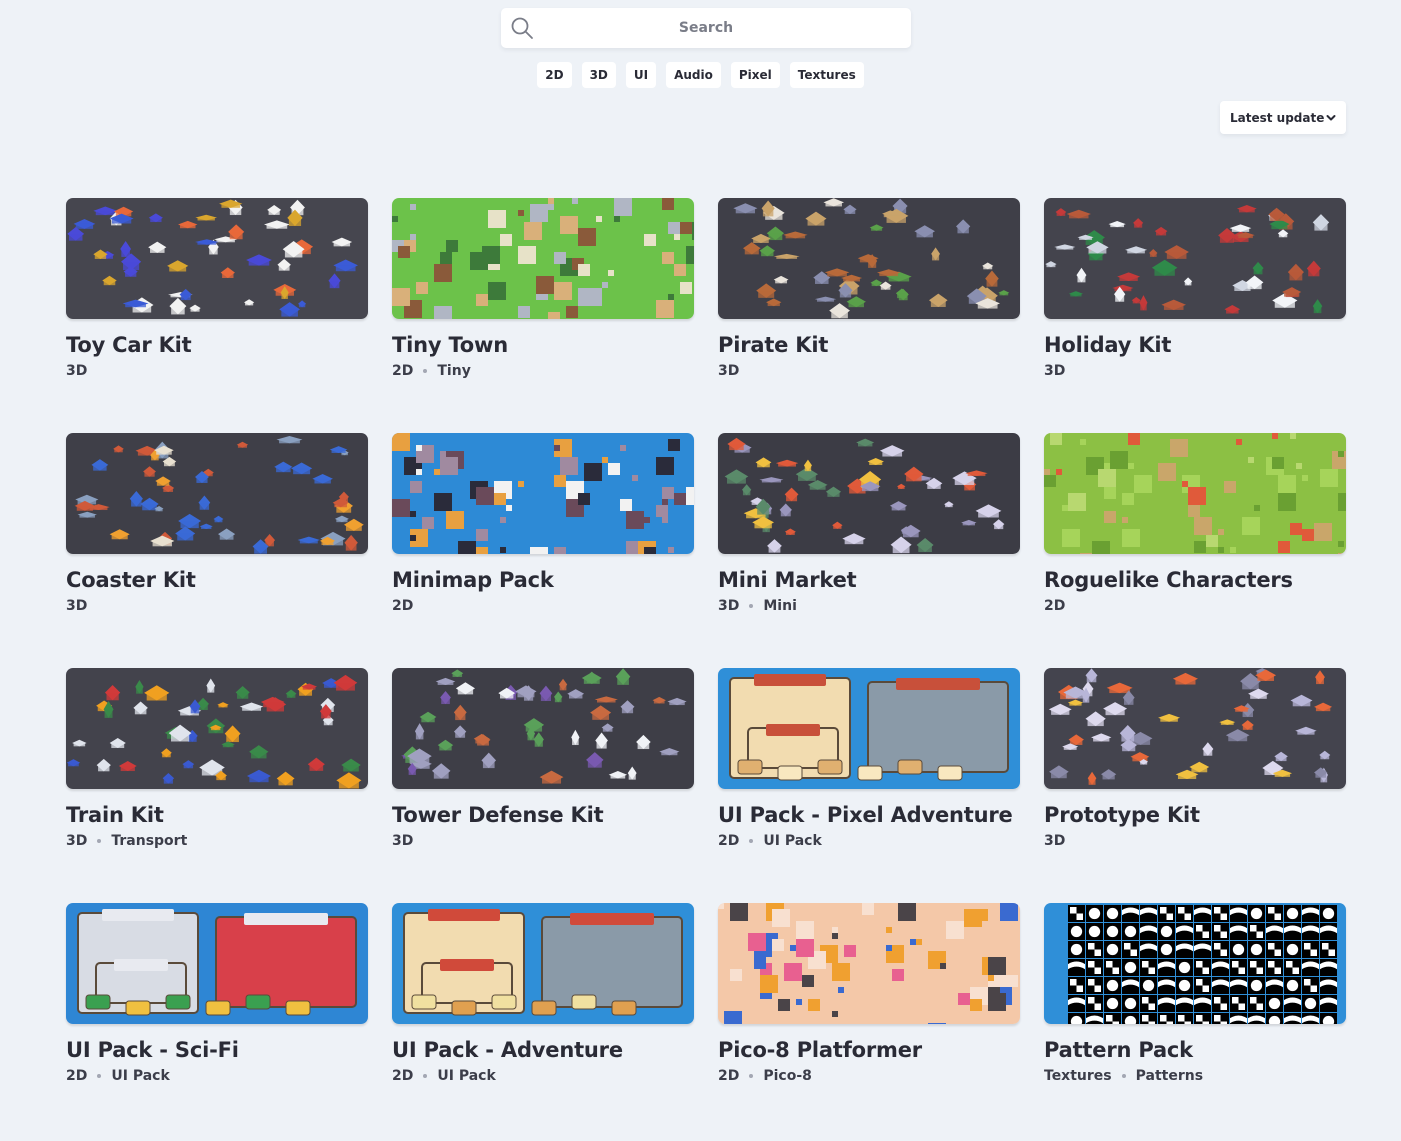 The width and height of the screenshot is (1401, 1141). What do you see at coordinates (554, 75) in the screenshot?
I see `filter-chip-2d: 2D` at bounding box center [554, 75].